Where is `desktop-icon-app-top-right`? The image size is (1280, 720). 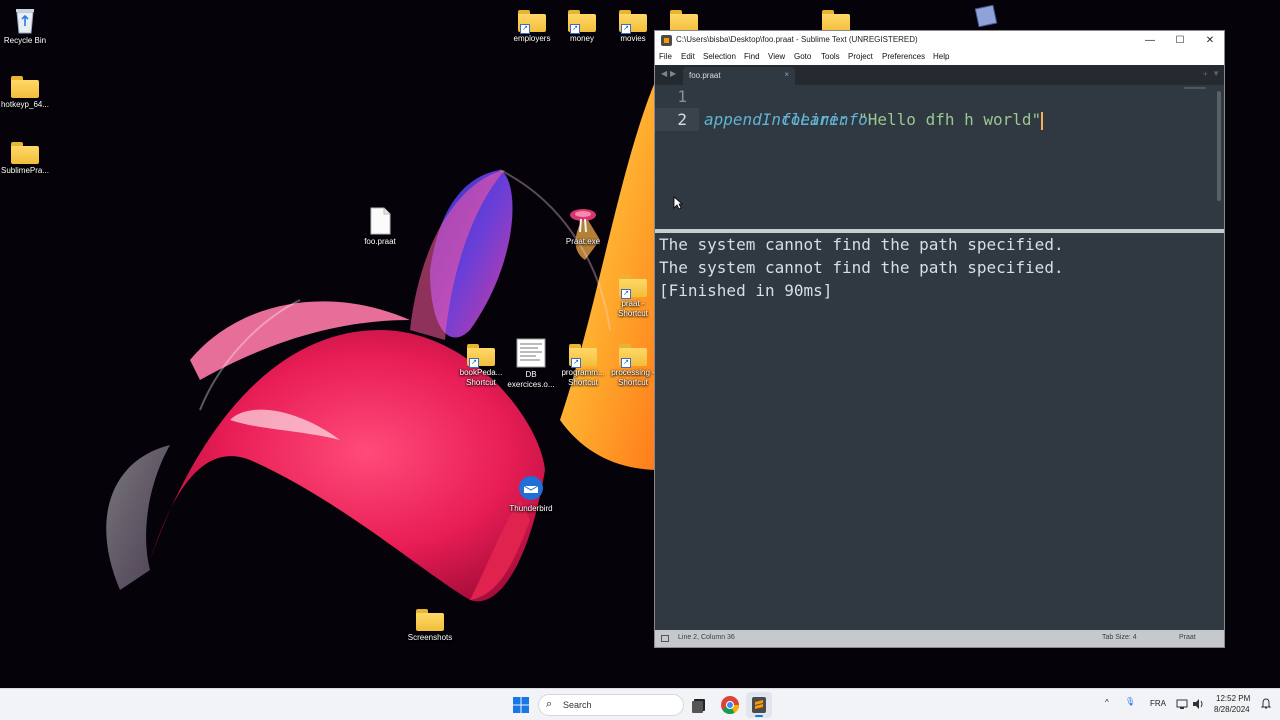 desktop-icon-app-top-right is located at coordinates (986, 16).